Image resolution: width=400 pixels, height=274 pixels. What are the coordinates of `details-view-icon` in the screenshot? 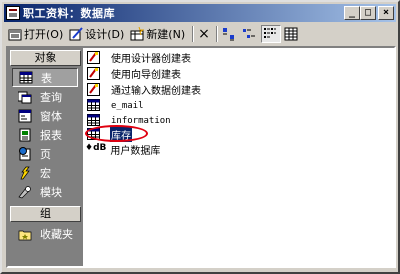 It's located at (291, 34).